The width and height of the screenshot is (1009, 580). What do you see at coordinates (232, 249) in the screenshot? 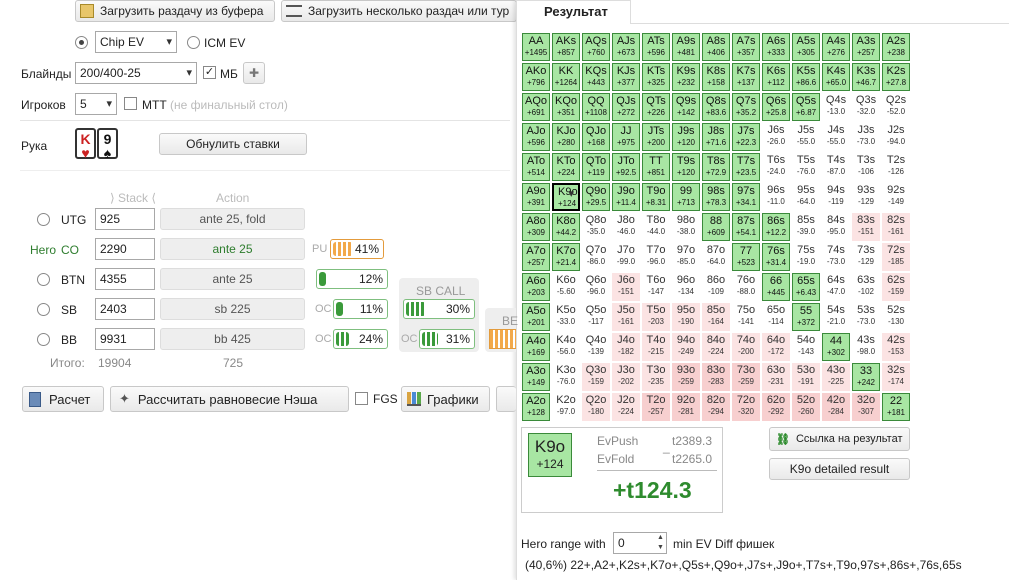
I see `co-action: ante 25` at bounding box center [232, 249].